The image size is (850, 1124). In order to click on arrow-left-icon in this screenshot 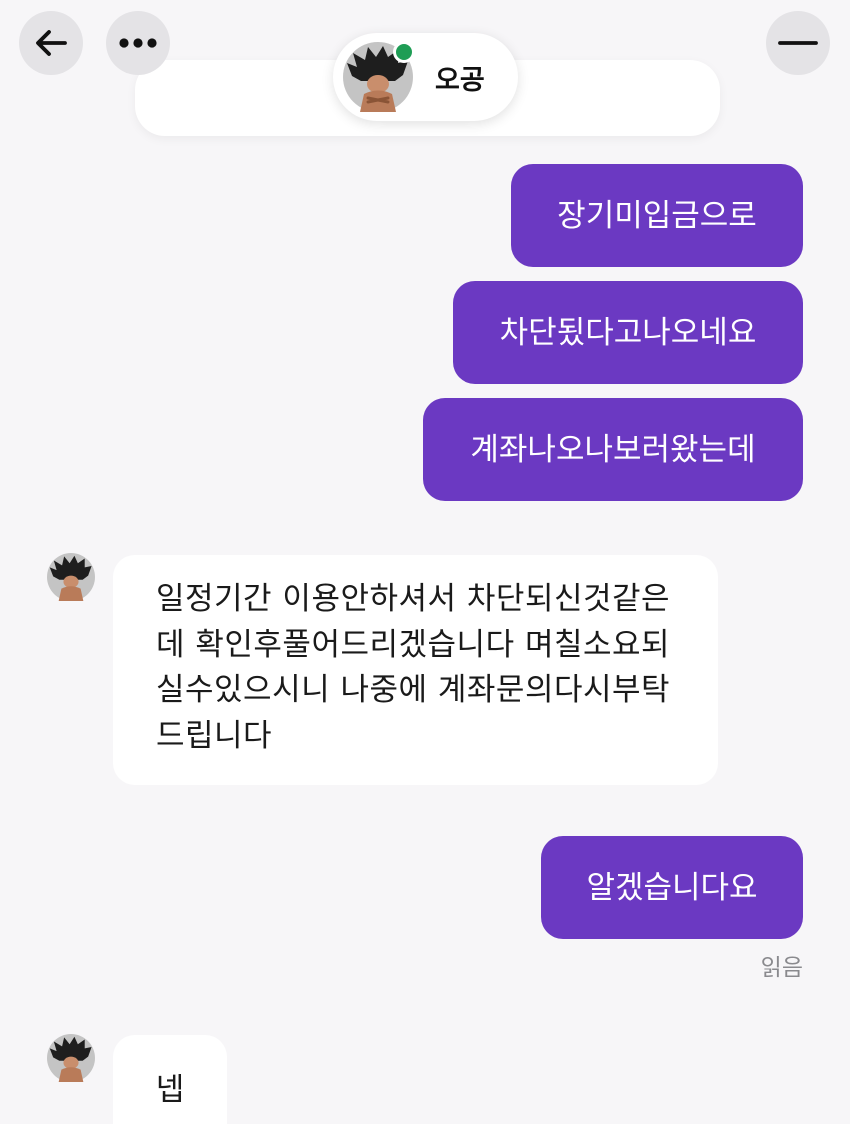, I will do `click(51, 43)`.